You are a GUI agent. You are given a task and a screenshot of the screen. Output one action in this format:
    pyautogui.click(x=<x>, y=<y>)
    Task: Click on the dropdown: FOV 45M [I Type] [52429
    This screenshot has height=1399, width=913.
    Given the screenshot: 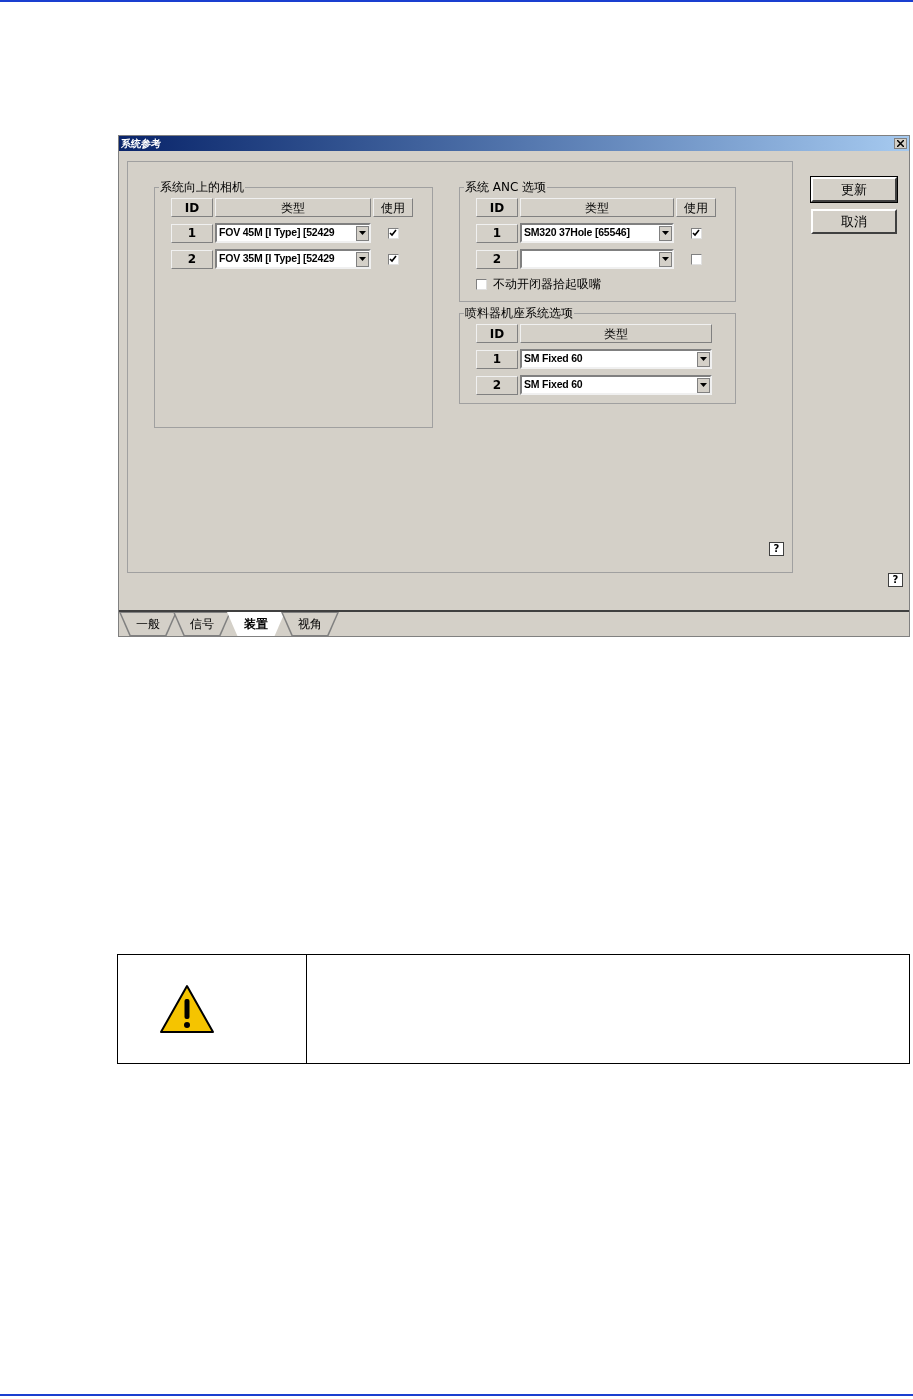 What is the action you would take?
    pyautogui.click(x=293, y=233)
    